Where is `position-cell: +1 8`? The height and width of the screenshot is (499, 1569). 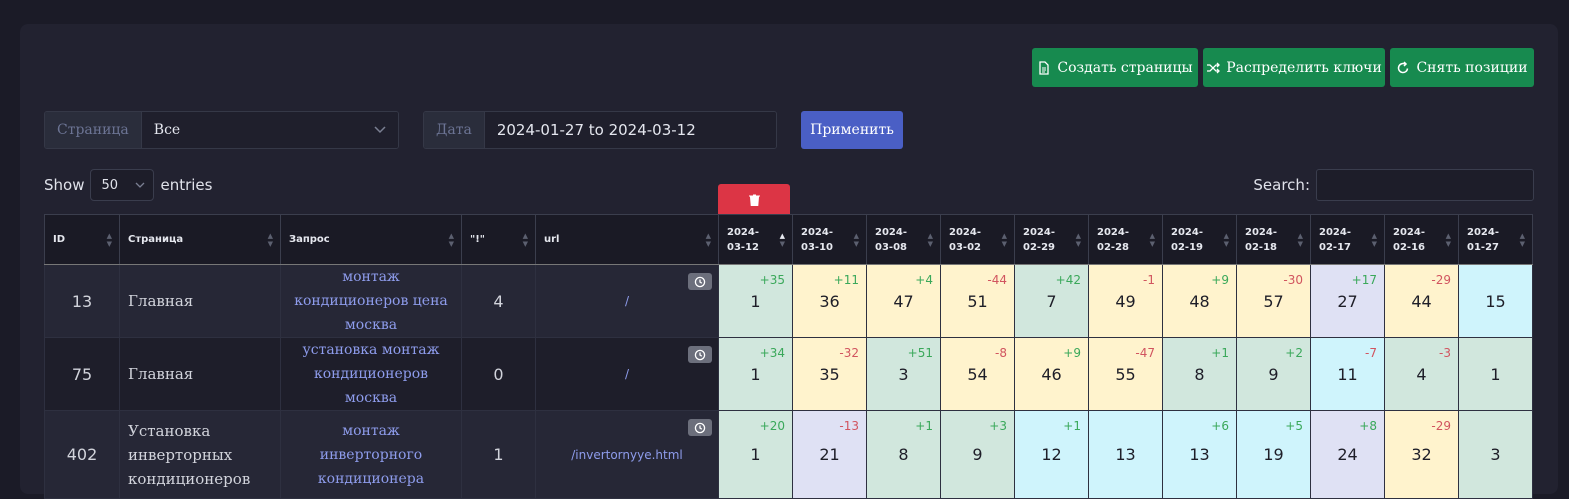
position-cell: +1 8 is located at coordinates (903, 454).